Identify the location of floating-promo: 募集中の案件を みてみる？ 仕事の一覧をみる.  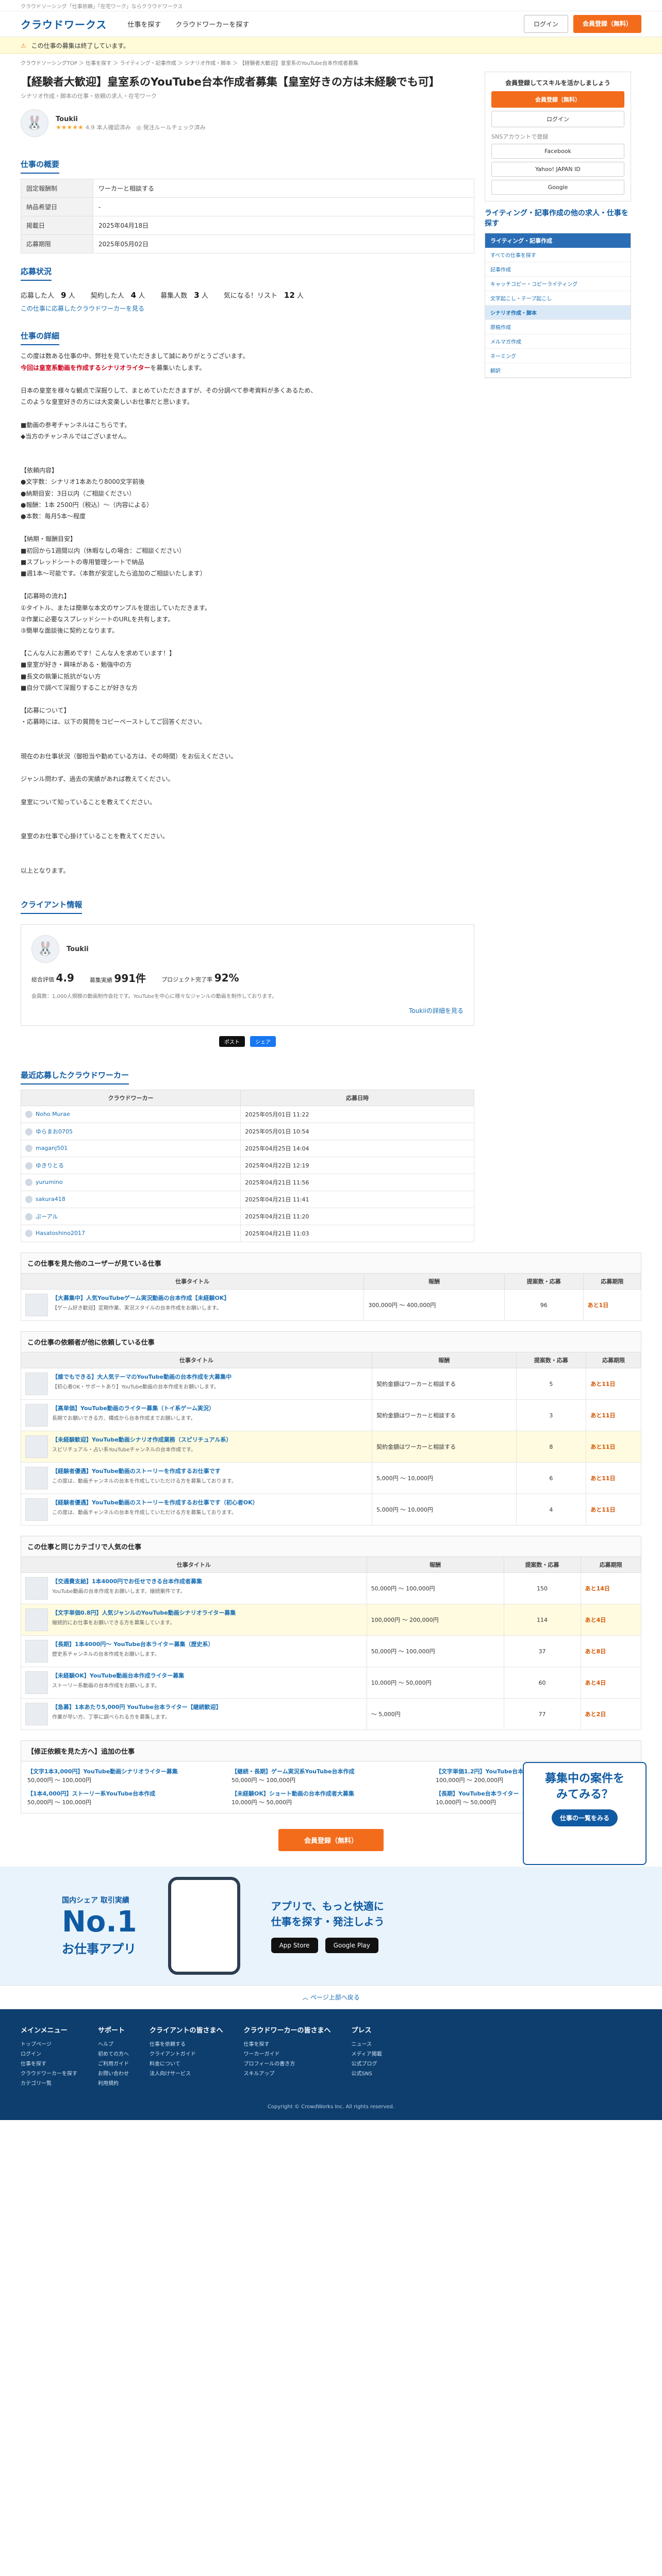
(585, 1813).